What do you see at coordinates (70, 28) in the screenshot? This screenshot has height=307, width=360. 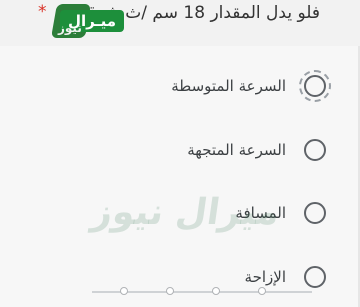 I see `logo-subtext: نيوز` at bounding box center [70, 28].